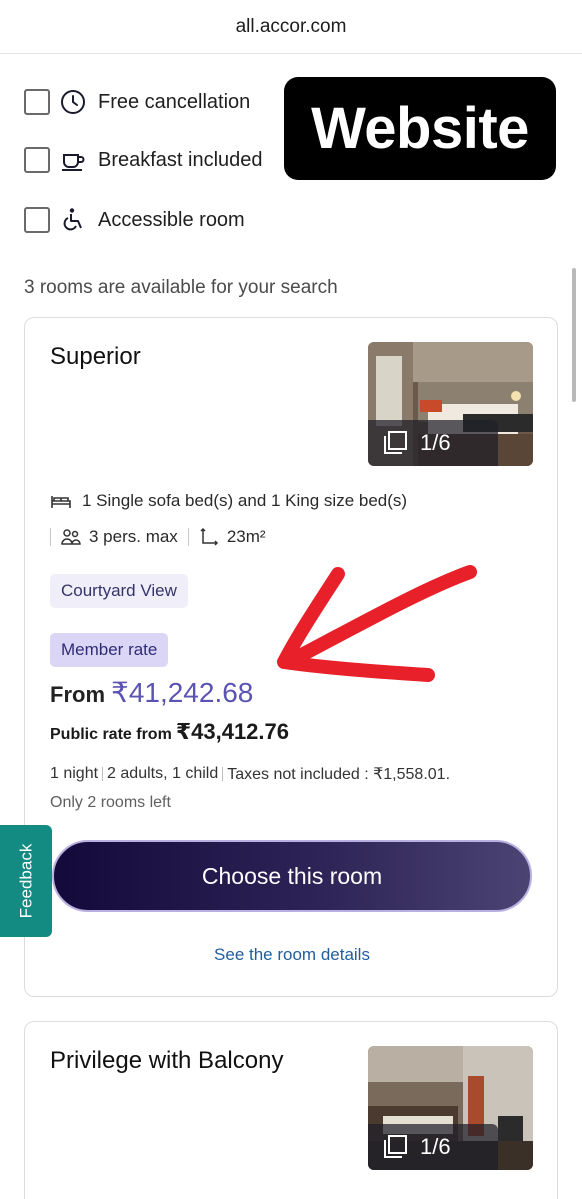 Image resolution: width=582 pixels, height=1199 pixels. I want to click on filter-accessible-room: Accessible room, so click(134, 220).